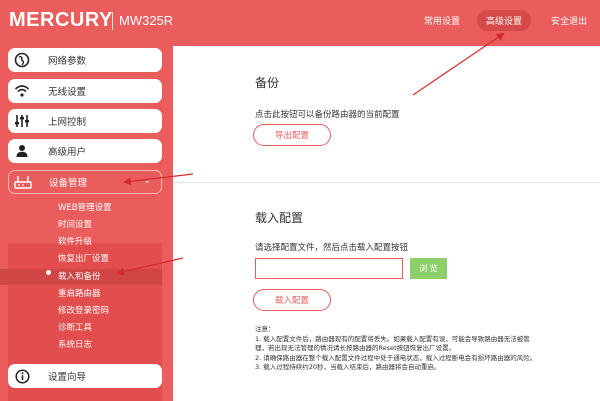  What do you see at coordinates (79, 293) in the screenshot?
I see `submenu-reboot: 重启路由器` at bounding box center [79, 293].